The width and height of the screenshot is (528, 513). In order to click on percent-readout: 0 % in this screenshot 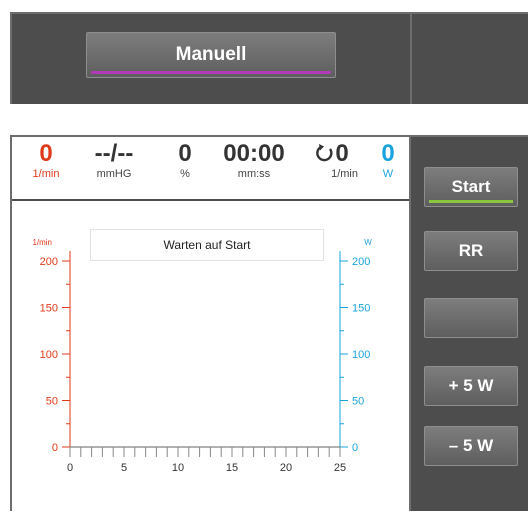, I will do `click(185, 161)`.